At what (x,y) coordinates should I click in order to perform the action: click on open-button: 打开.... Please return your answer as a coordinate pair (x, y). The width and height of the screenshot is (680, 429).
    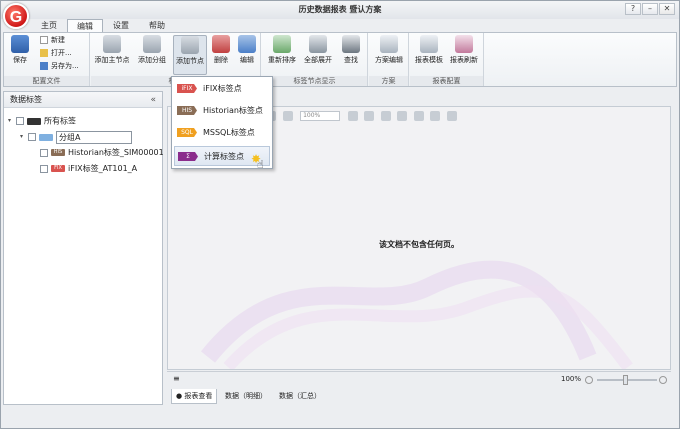
    Looking at the image, I should click on (56, 53).